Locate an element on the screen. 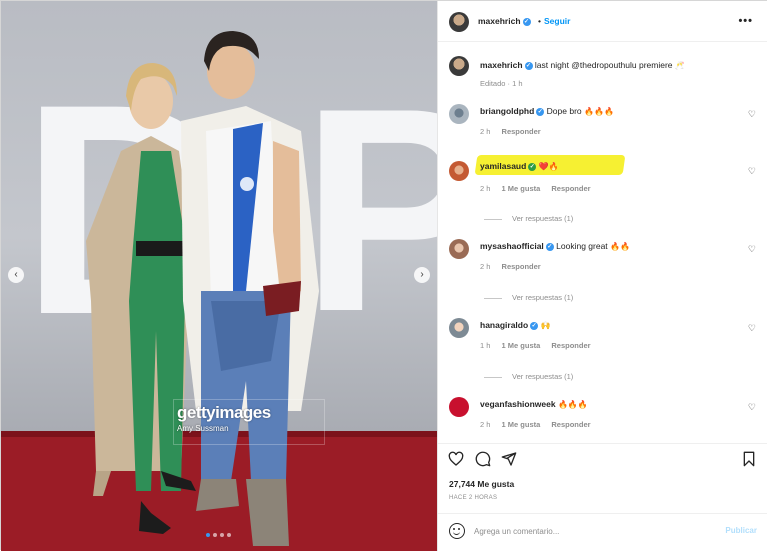 Image resolution: width=767 pixels, height=551 pixels. comment: veganfashionweek 🔥🔥🔥 is located at coordinates (534, 404).